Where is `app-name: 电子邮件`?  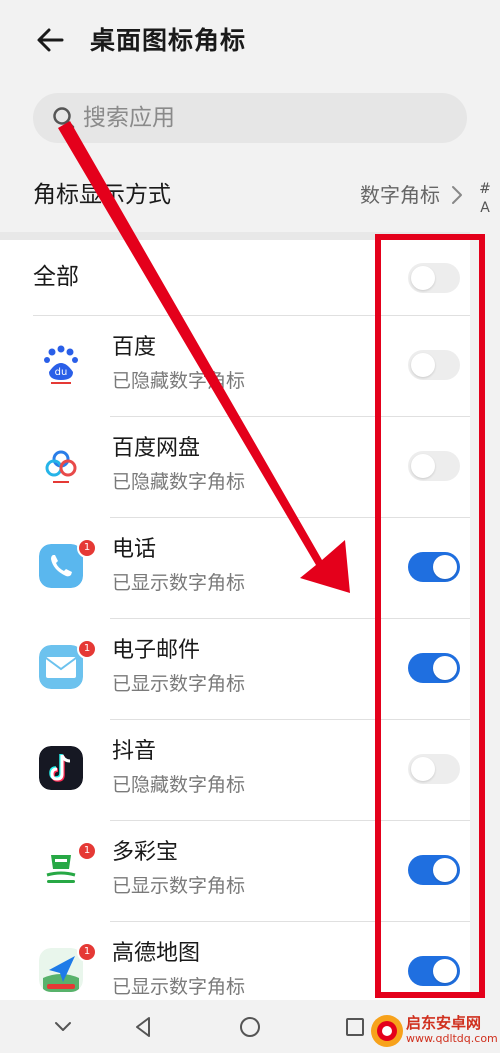 app-name: 电子邮件 is located at coordinates (156, 650).